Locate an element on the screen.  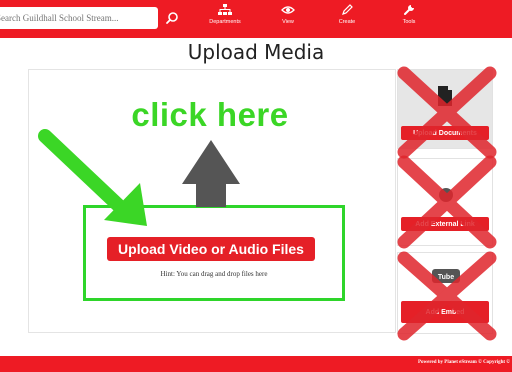
add-external-link-button: Add External Link is located at coordinates (445, 224).